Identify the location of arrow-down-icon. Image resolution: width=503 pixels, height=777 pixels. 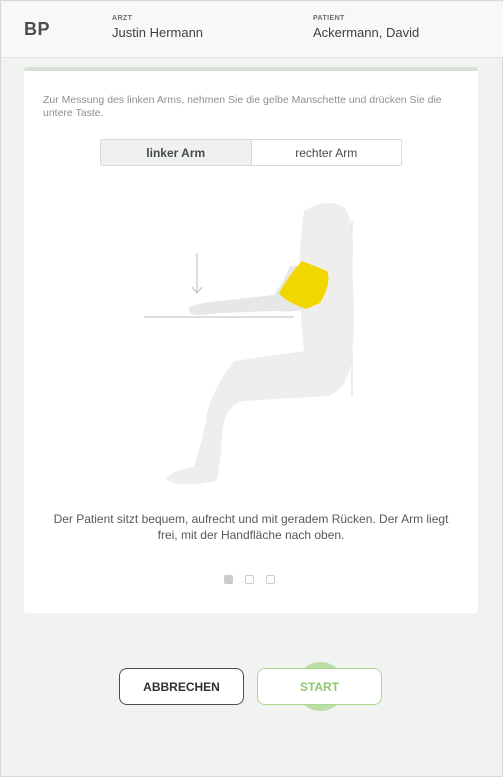
(197, 273).